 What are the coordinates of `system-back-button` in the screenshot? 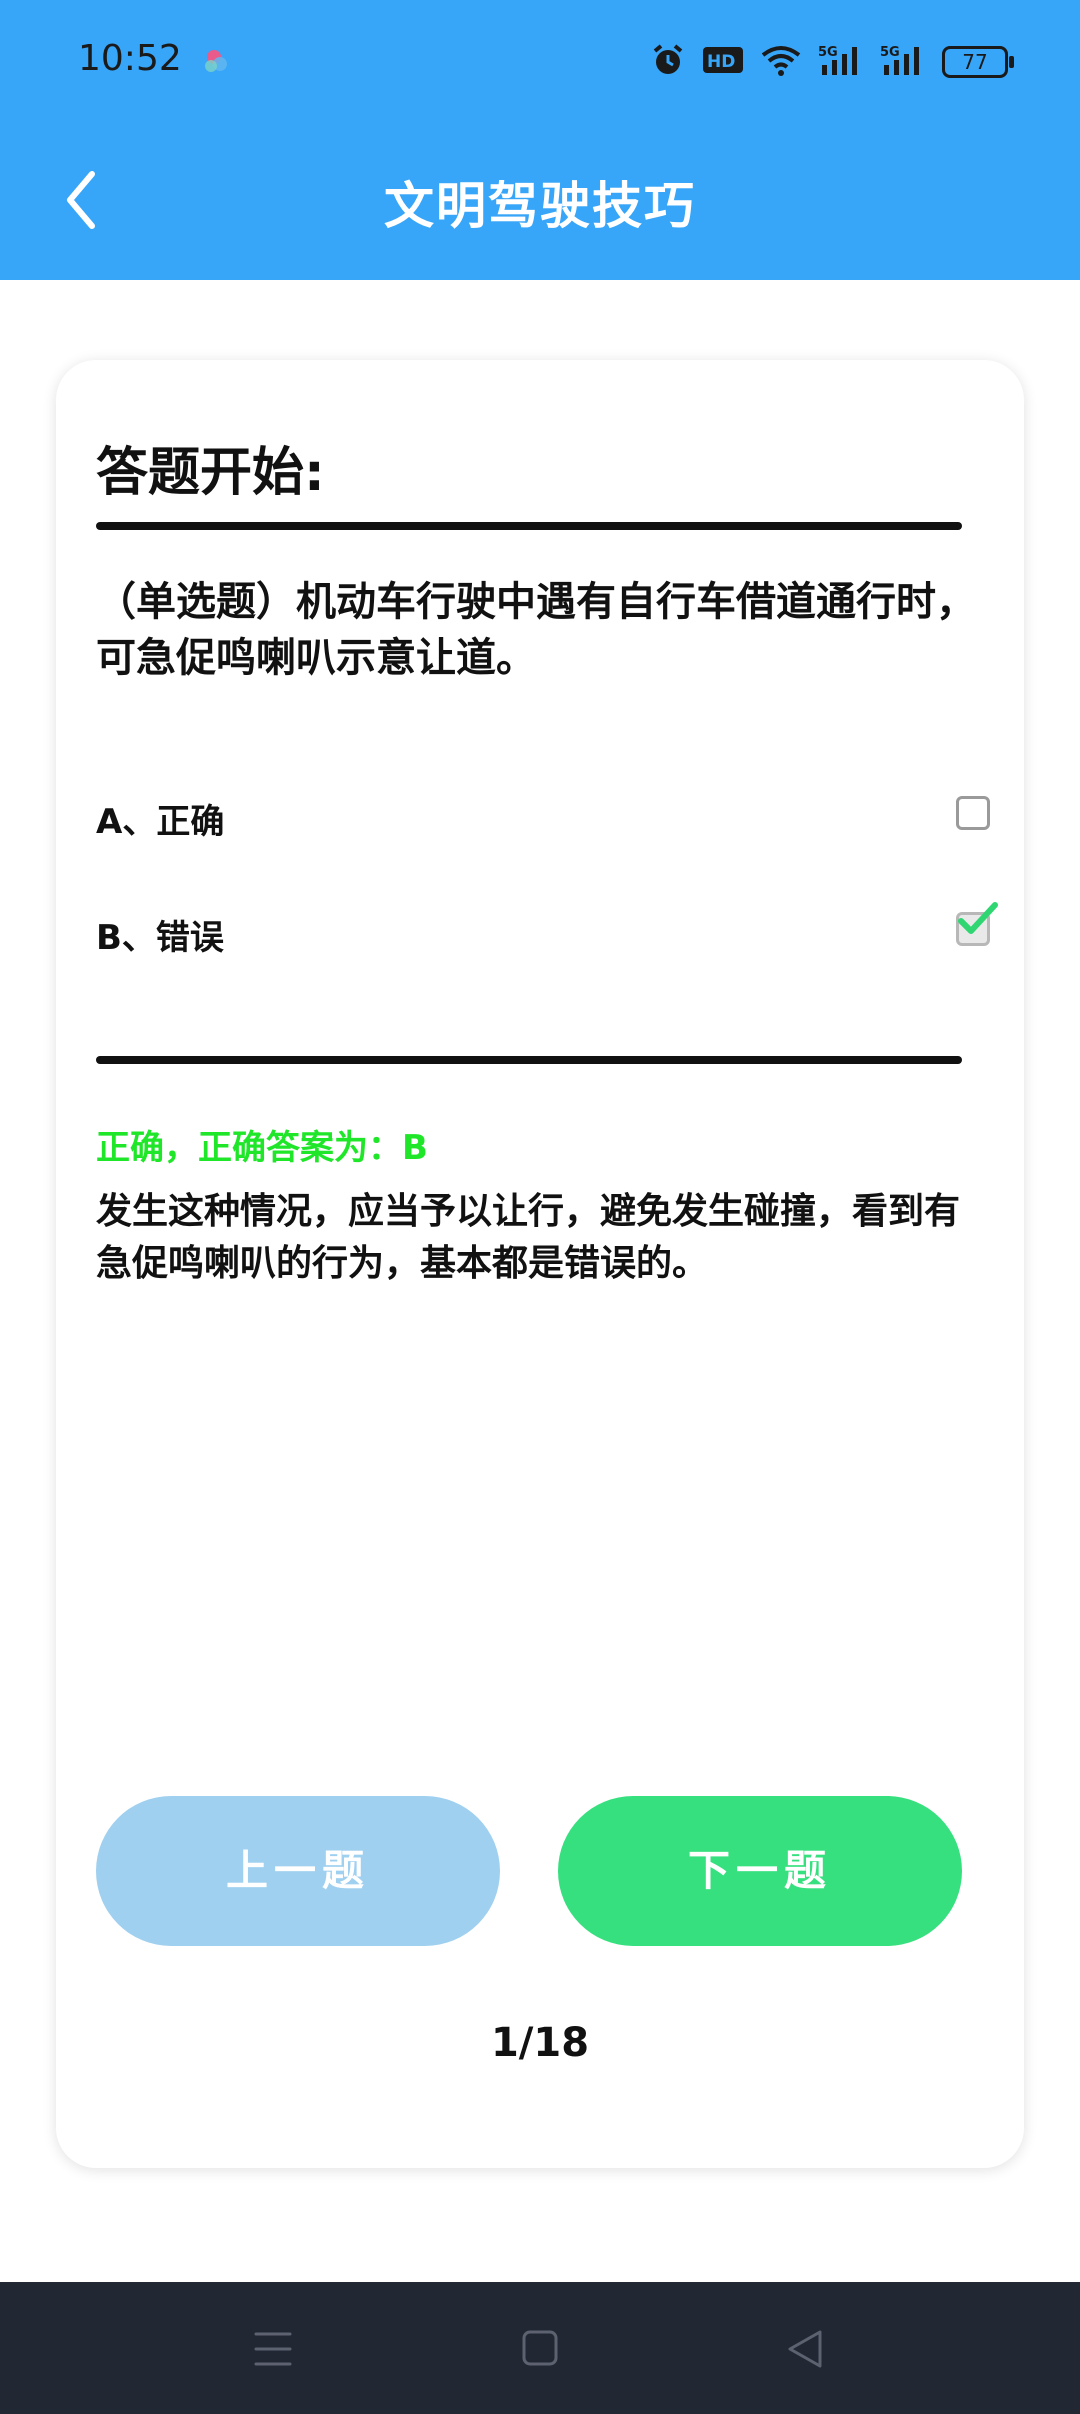 It's located at (806, 2349).